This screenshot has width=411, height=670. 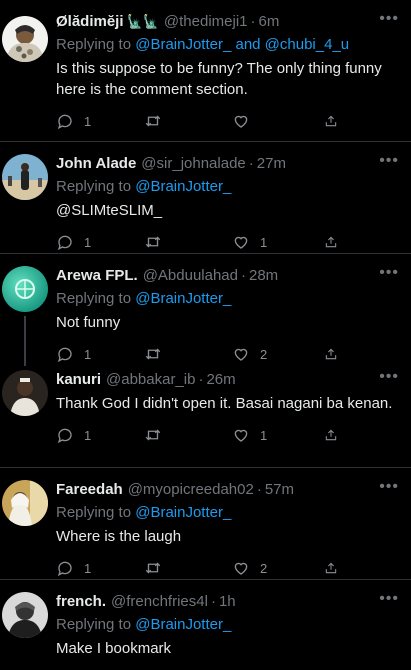 I want to click on display-name: Arewa FPL., so click(x=97, y=276).